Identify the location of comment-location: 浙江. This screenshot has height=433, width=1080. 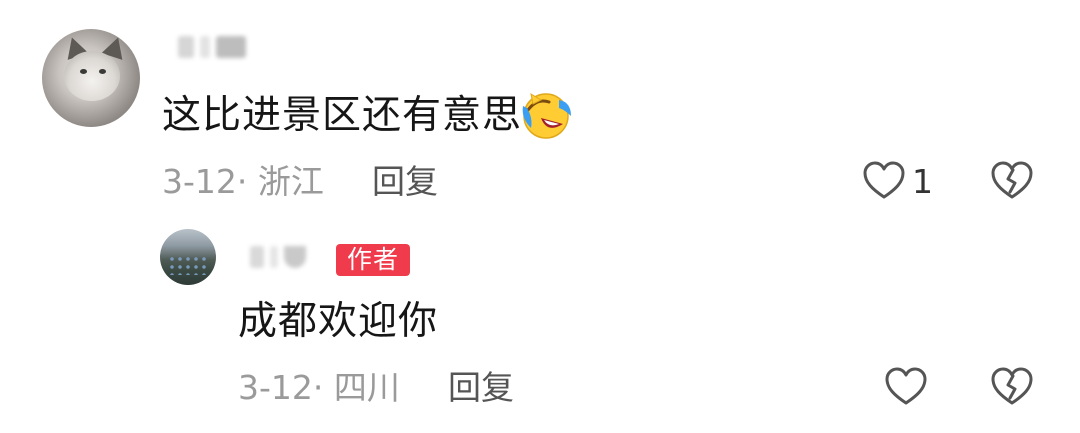
(290, 181).